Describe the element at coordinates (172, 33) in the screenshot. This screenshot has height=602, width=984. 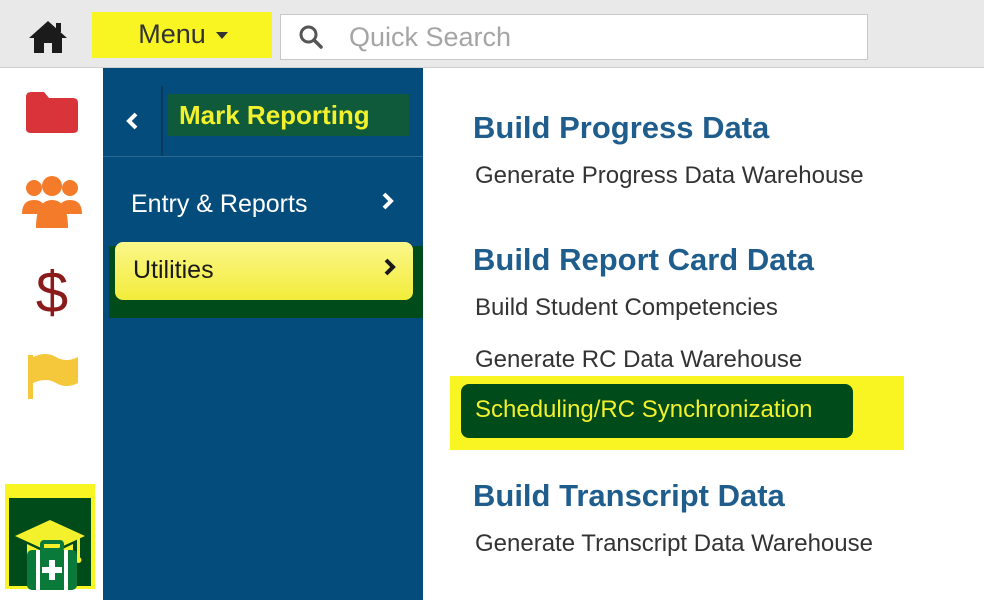
I see `menu-label: Menu` at that location.